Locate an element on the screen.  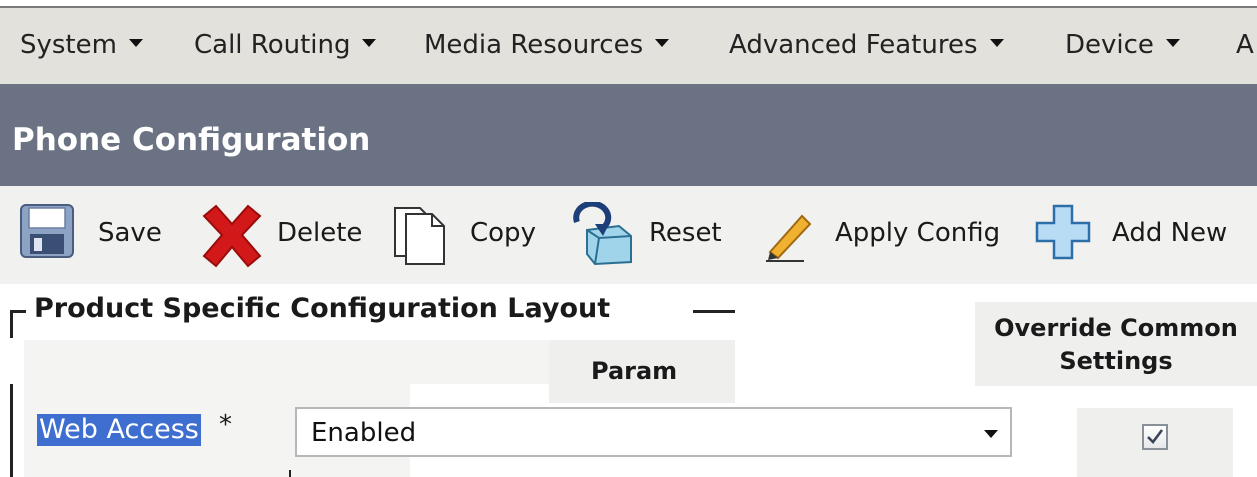
web-access-value: Enabled is located at coordinates (364, 433).